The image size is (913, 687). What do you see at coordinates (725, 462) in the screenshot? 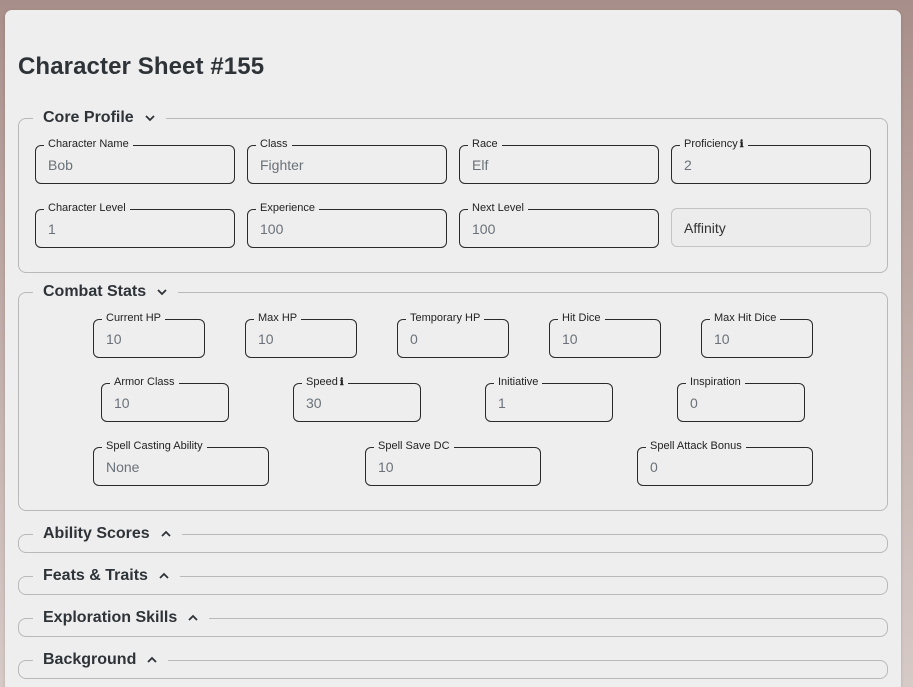
I see `spell-attack-bonus-field: Spell Attack Bonus 0` at bounding box center [725, 462].